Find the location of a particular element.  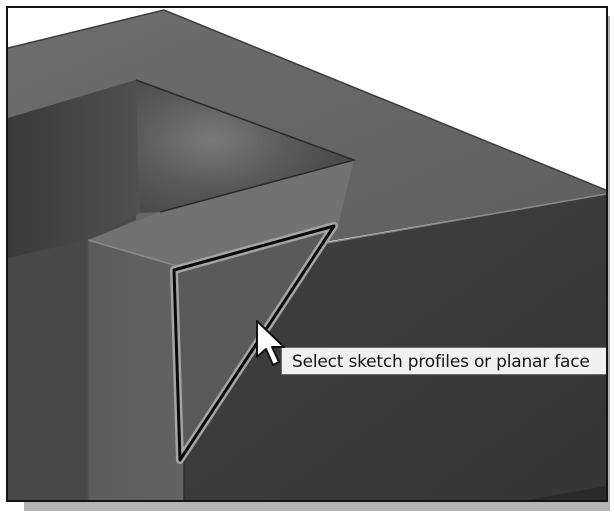

arrow-pointer-icon is located at coordinates (270, 343).